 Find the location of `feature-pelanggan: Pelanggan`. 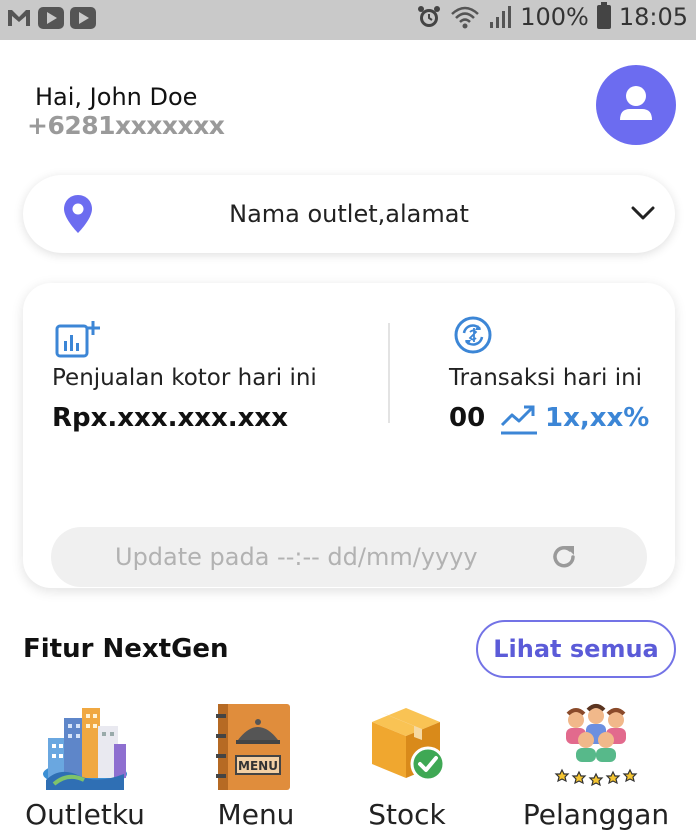

feature-pelanggan: Pelanggan is located at coordinates (596, 765).